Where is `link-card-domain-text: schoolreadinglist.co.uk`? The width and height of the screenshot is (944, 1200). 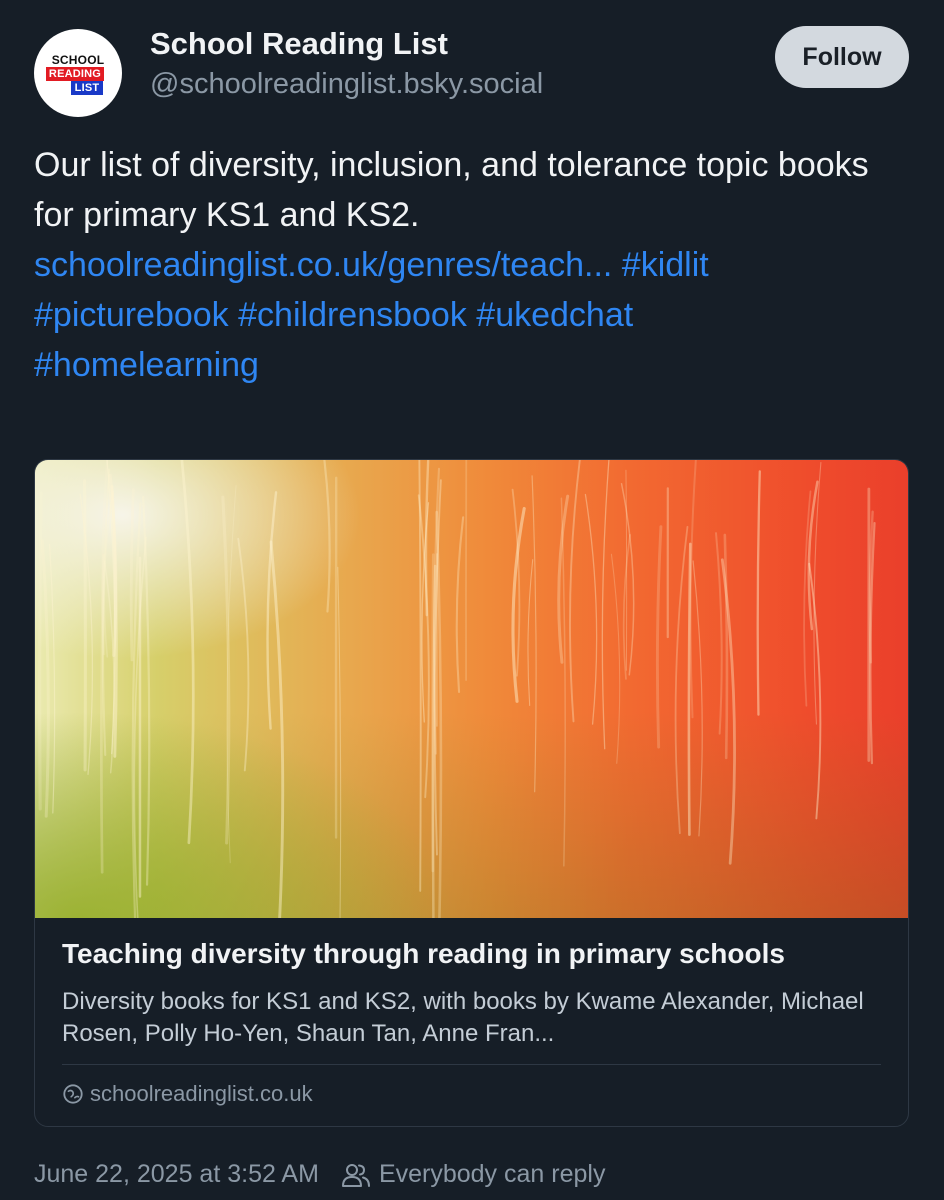
link-card-domain-text: schoolreadinglist.co.uk is located at coordinates (201, 1093).